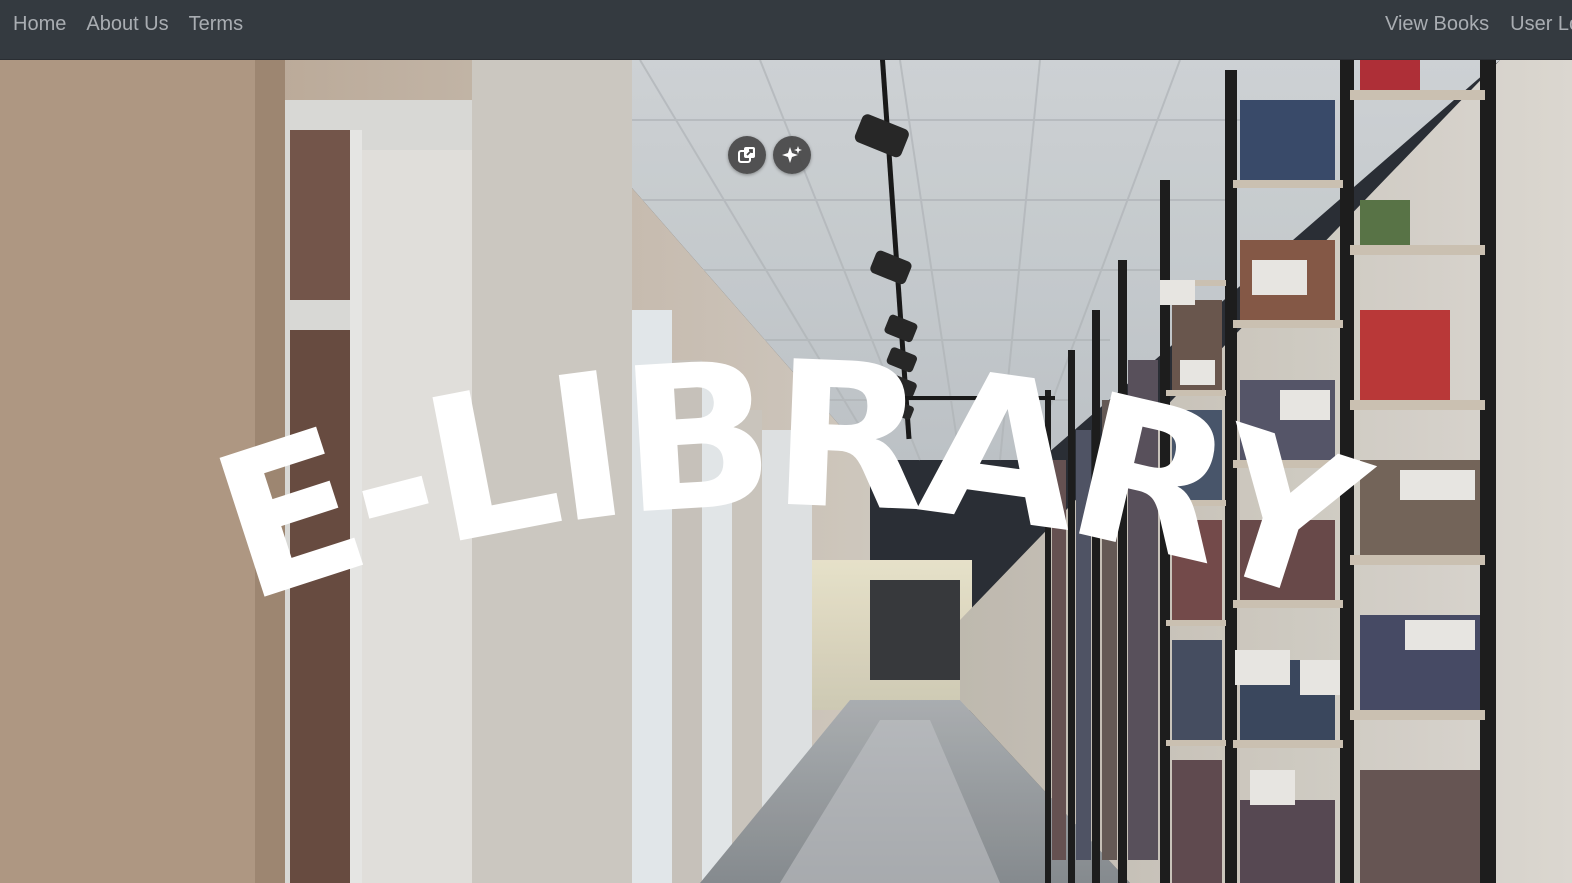  I want to click on copy-image-icon, so click(746, 155).